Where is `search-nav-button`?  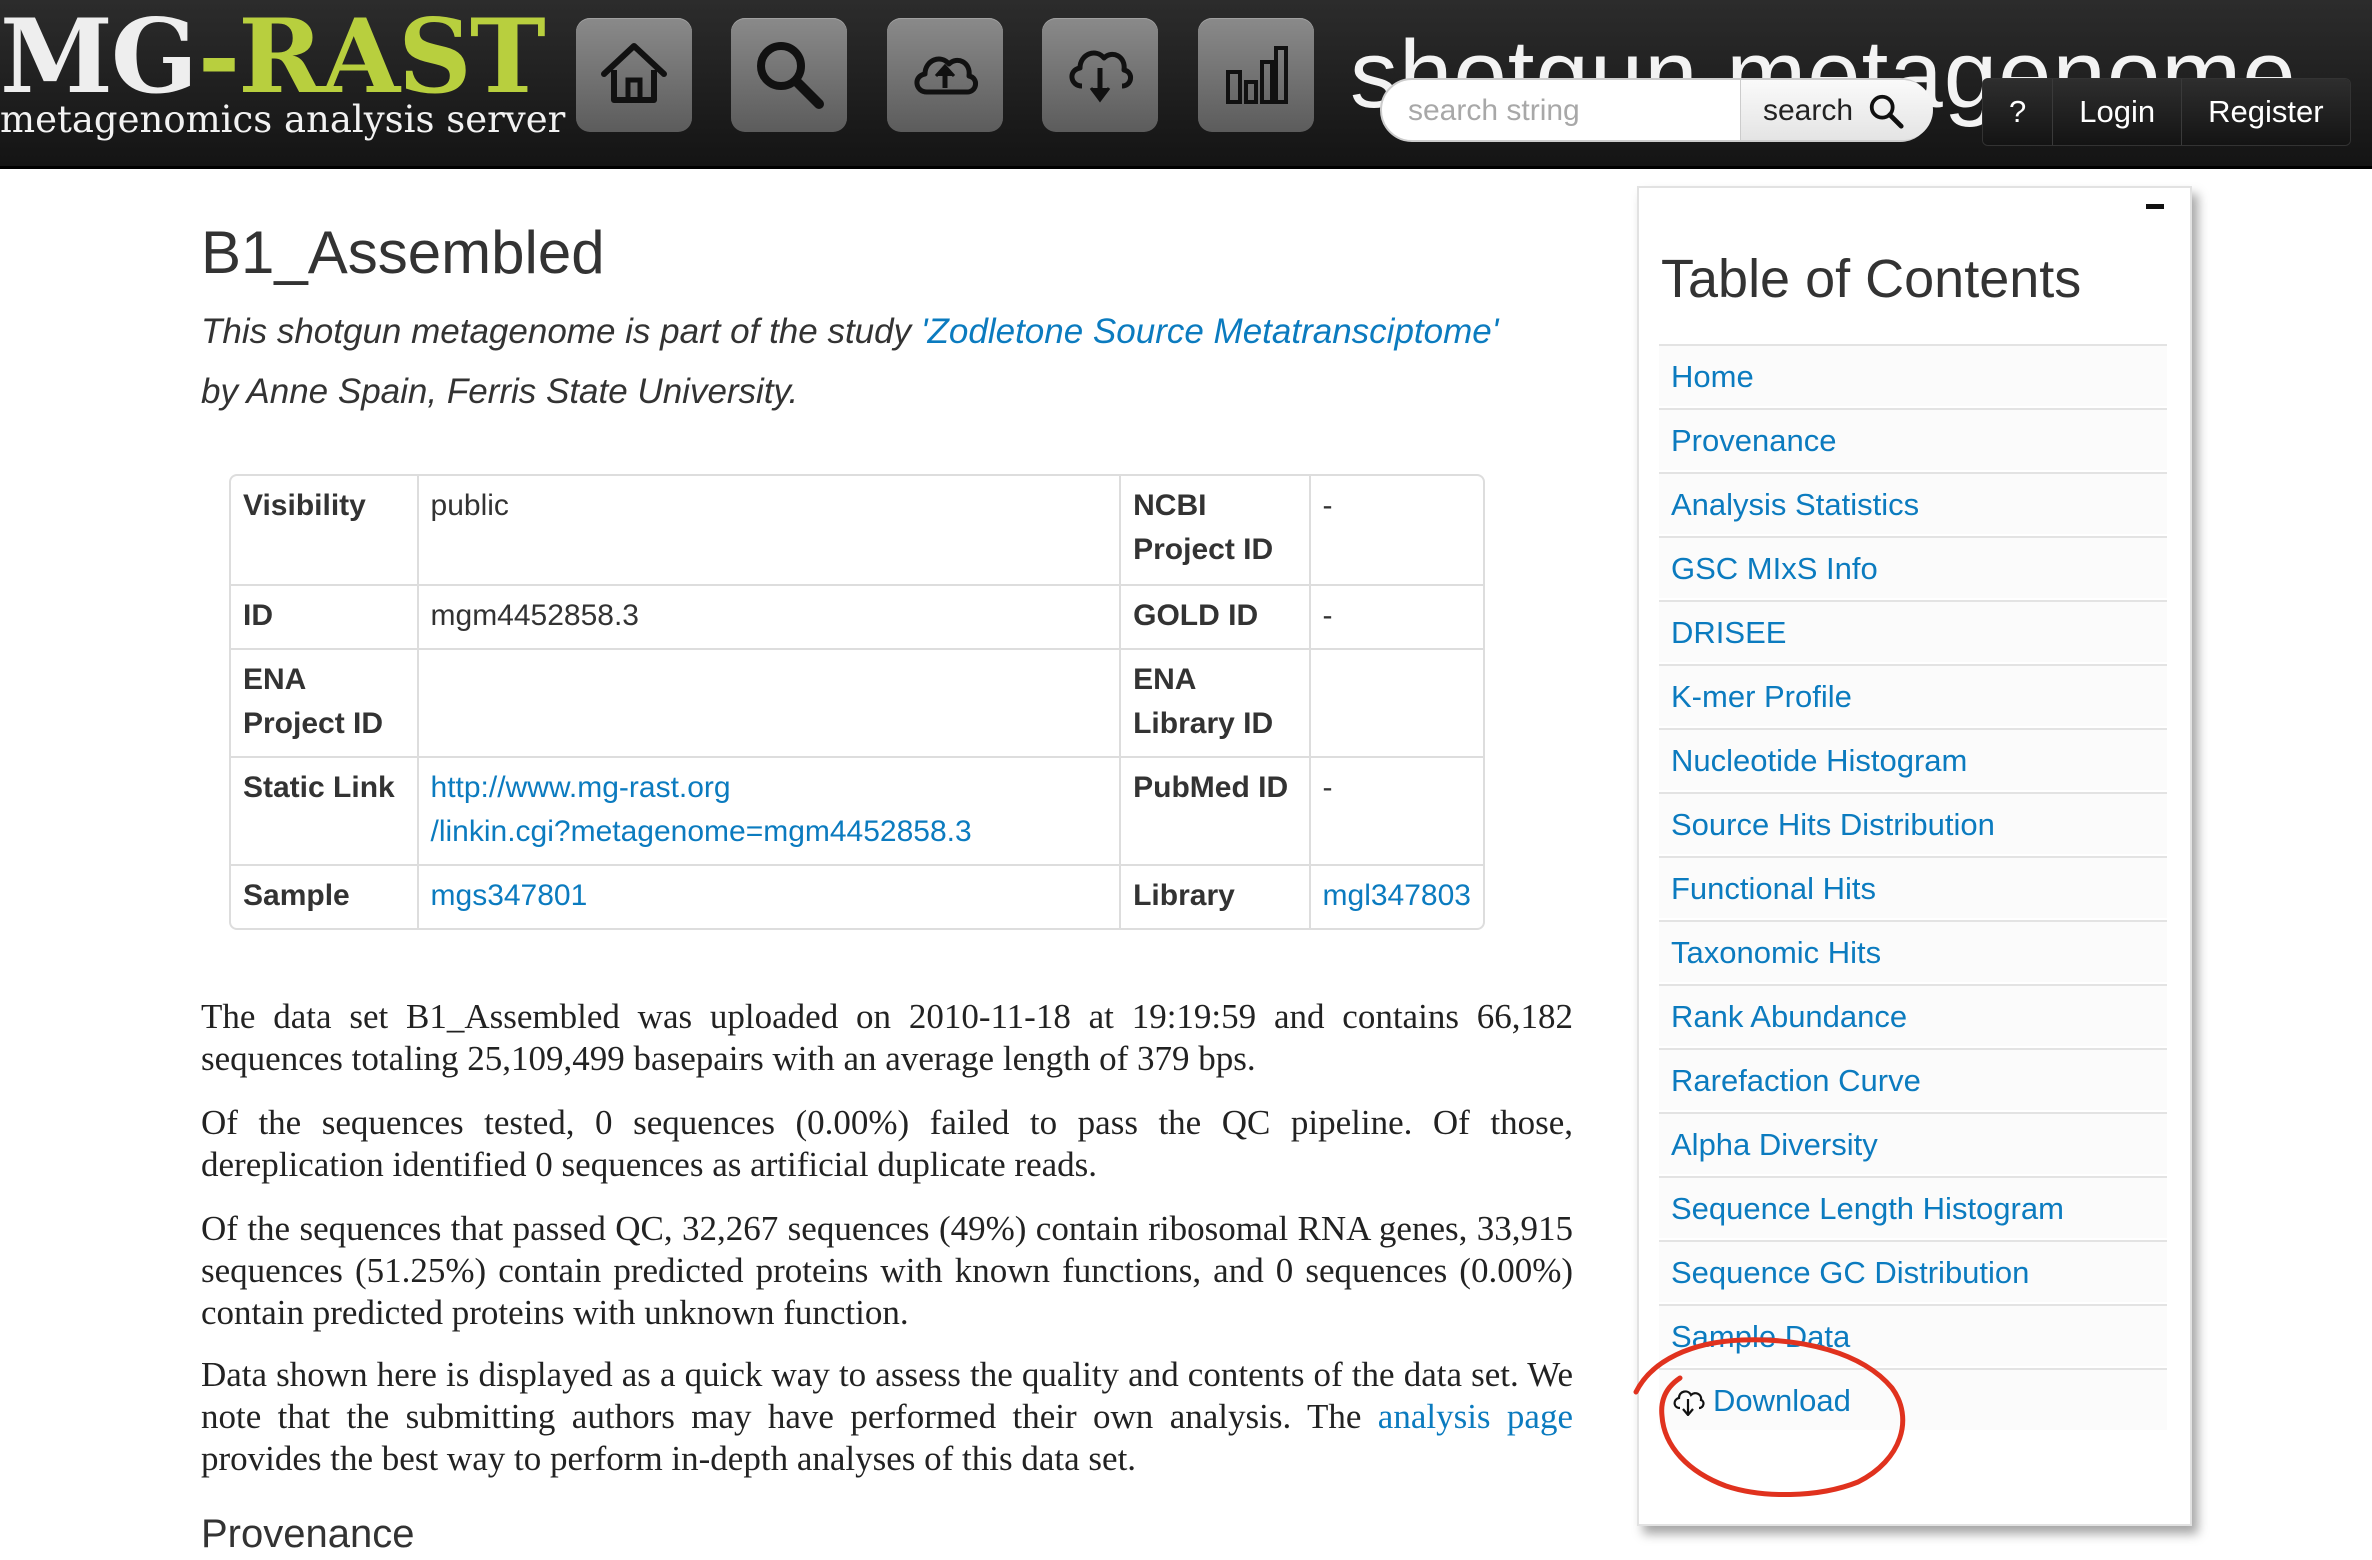
search-nav-button is located at coordinates (789, 75).